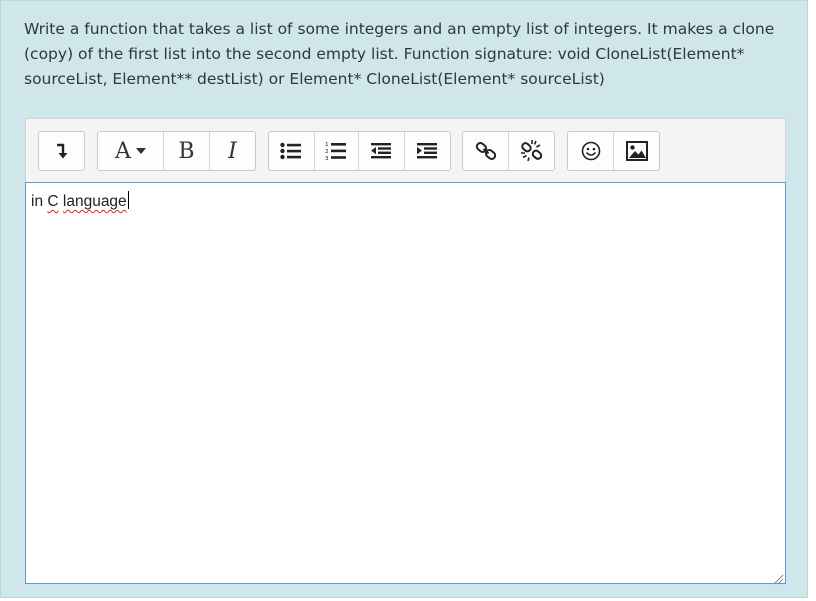  I want to click on misspelled-word: C, so click(53, 201).